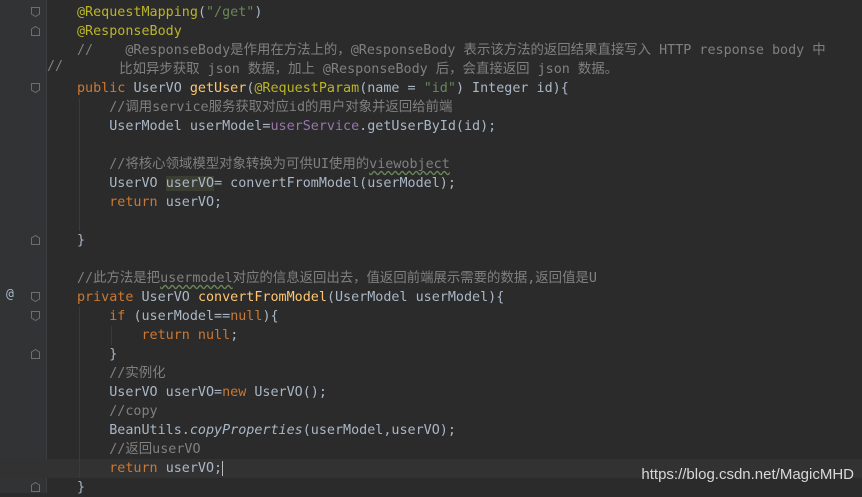 This screenshot has height=497, width=862. What do you see at coordinates (431, 392) in the screenshot?
I see `code-line: UserVO userVO=new UserVO();` at bounding box center [431, 392].